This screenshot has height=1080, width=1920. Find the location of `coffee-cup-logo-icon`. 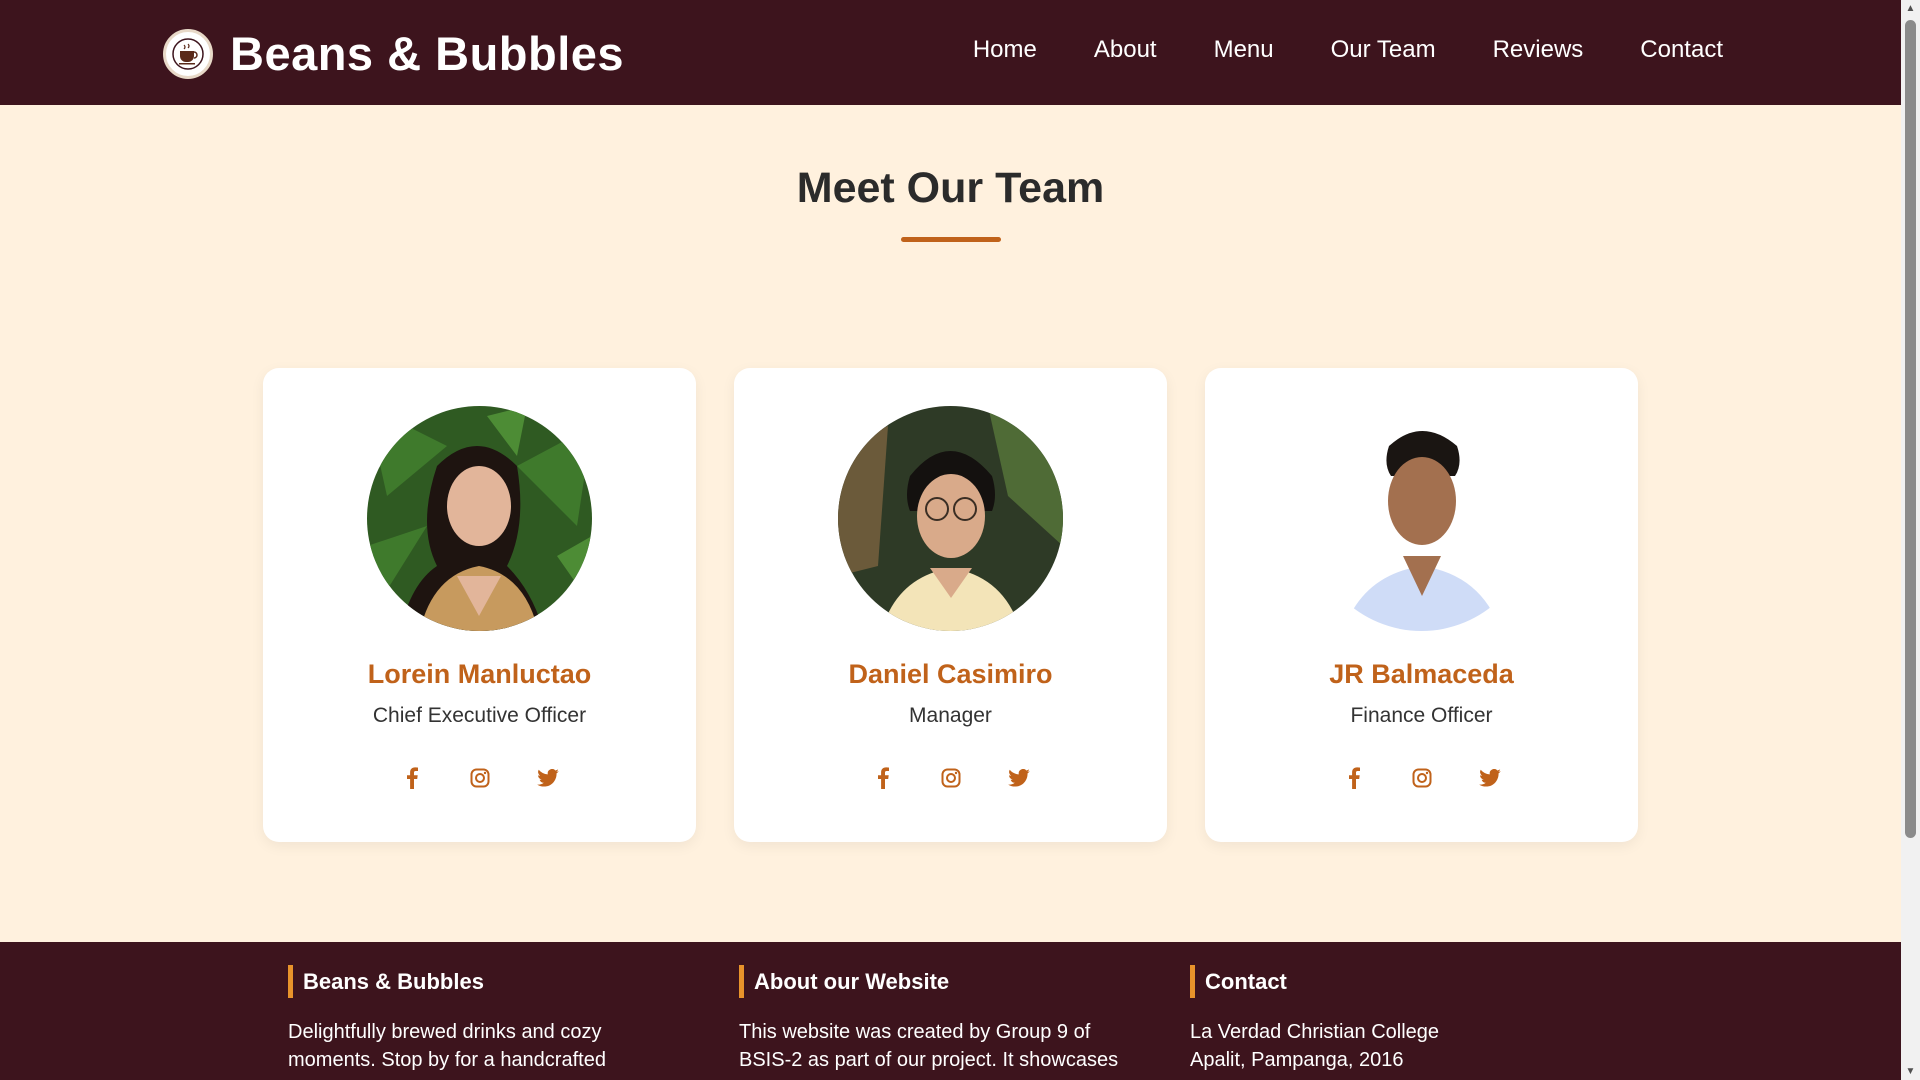

coffee-cup-logo-icon is located at coordinates (188, 53).